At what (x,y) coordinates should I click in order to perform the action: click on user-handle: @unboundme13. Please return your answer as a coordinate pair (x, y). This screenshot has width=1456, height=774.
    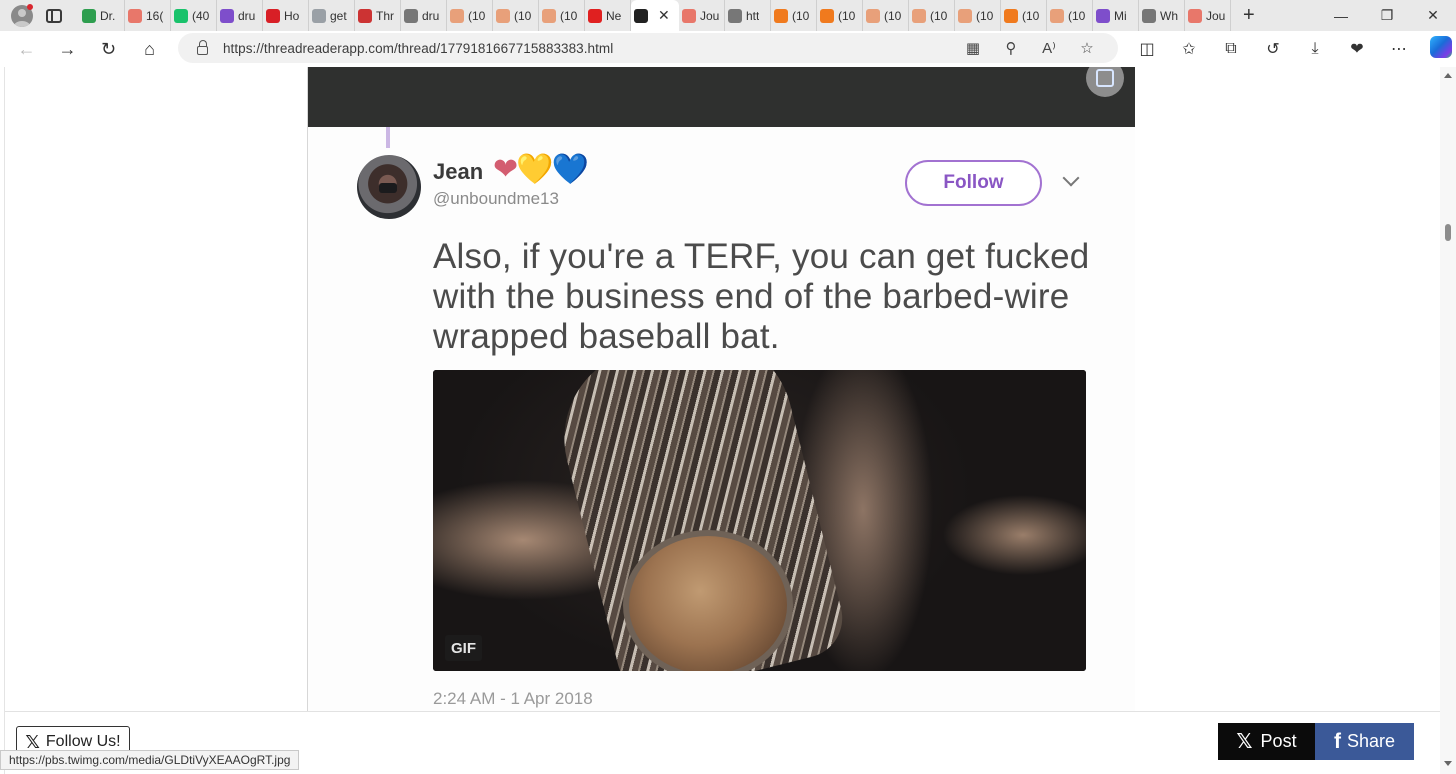
    Looking at the image, I should click on (496, 199).